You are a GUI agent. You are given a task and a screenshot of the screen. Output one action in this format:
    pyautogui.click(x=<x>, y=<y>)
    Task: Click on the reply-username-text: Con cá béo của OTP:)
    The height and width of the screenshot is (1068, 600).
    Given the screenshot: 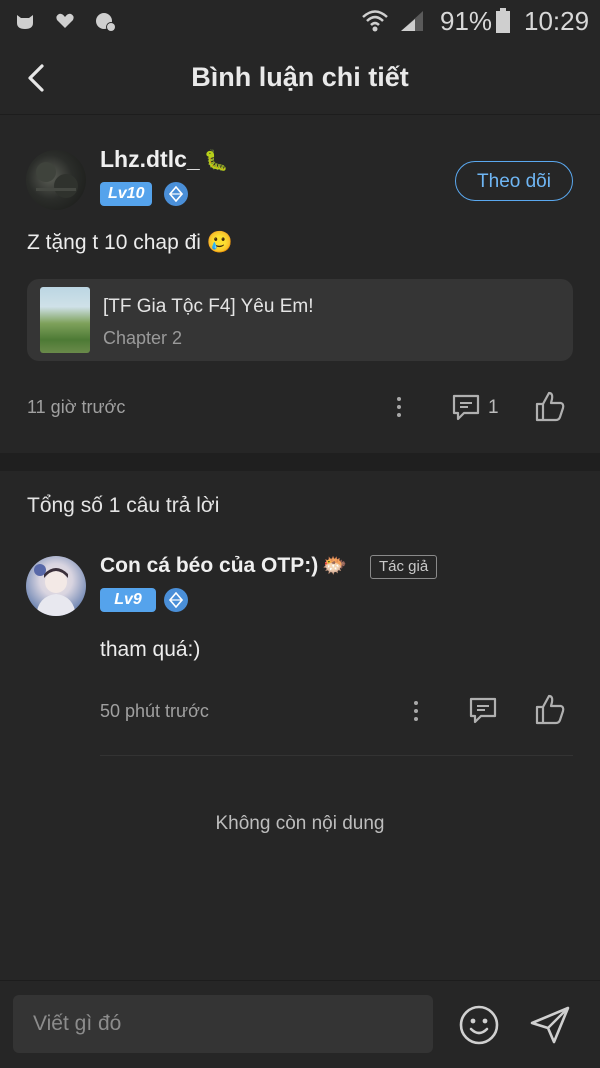 What is the action you would take?
    pyautogui.click(x=209, y=565)
    